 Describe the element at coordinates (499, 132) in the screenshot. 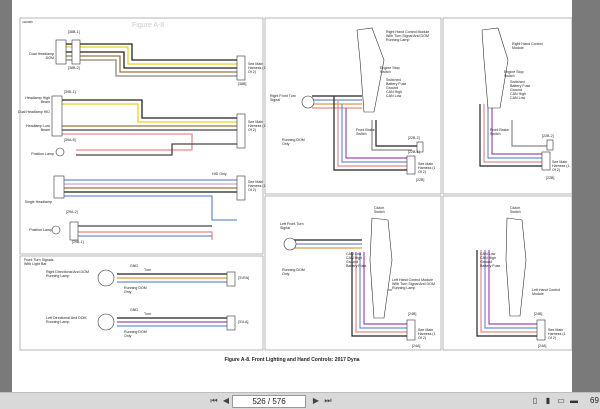

I see `label-front-brake-tr: Front Brake Switch` at that location.